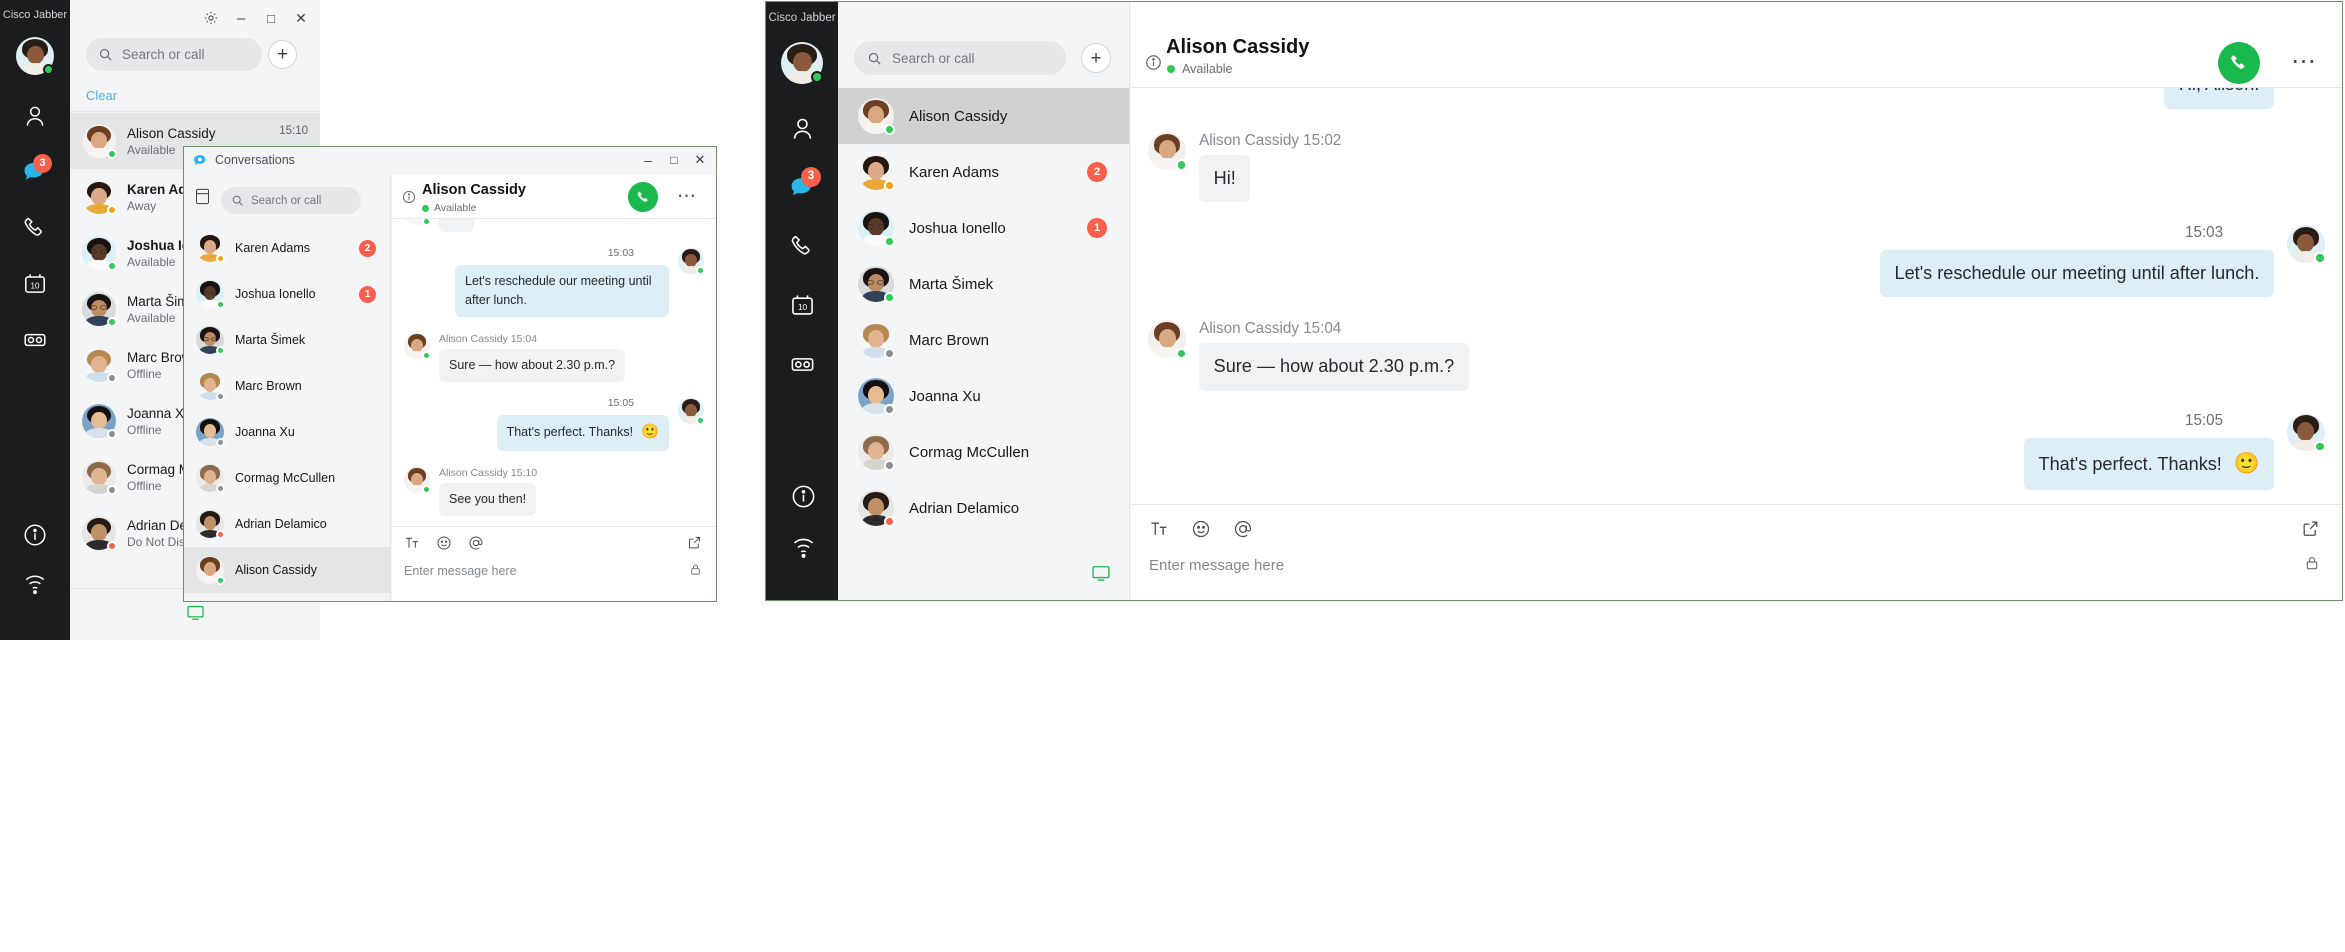 This screenshot has height=952, width=2345. I want to click on mid-chat-presence-label: Available, so click(455, 208).